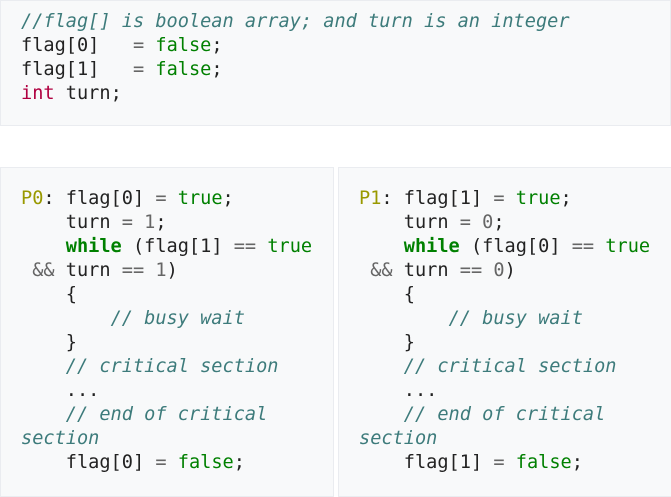 The height and width of the screenshot is (497, 671). Describe the element at coordinates (183, 45) in the screenshot. I see `flag0-value: false` at that location.